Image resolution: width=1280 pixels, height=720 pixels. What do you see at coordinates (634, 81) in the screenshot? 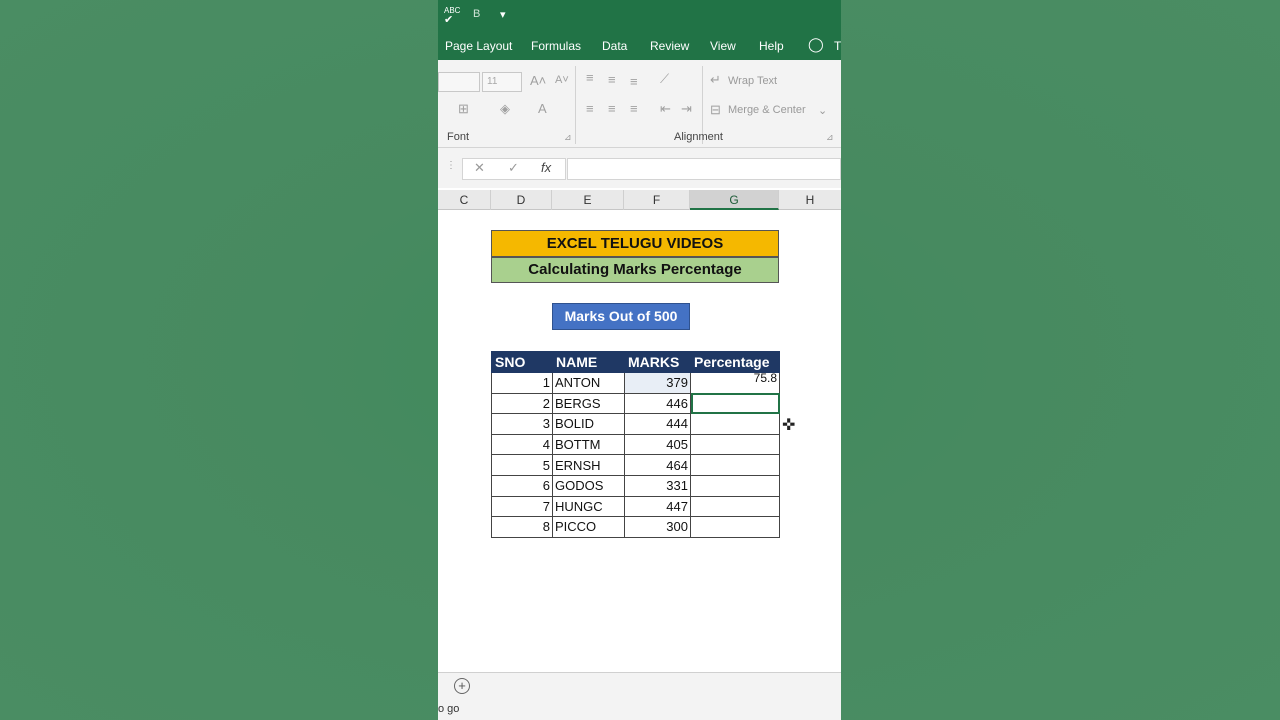
I see `bottom-align-icon: ≡` at bounding box center [634, 81].